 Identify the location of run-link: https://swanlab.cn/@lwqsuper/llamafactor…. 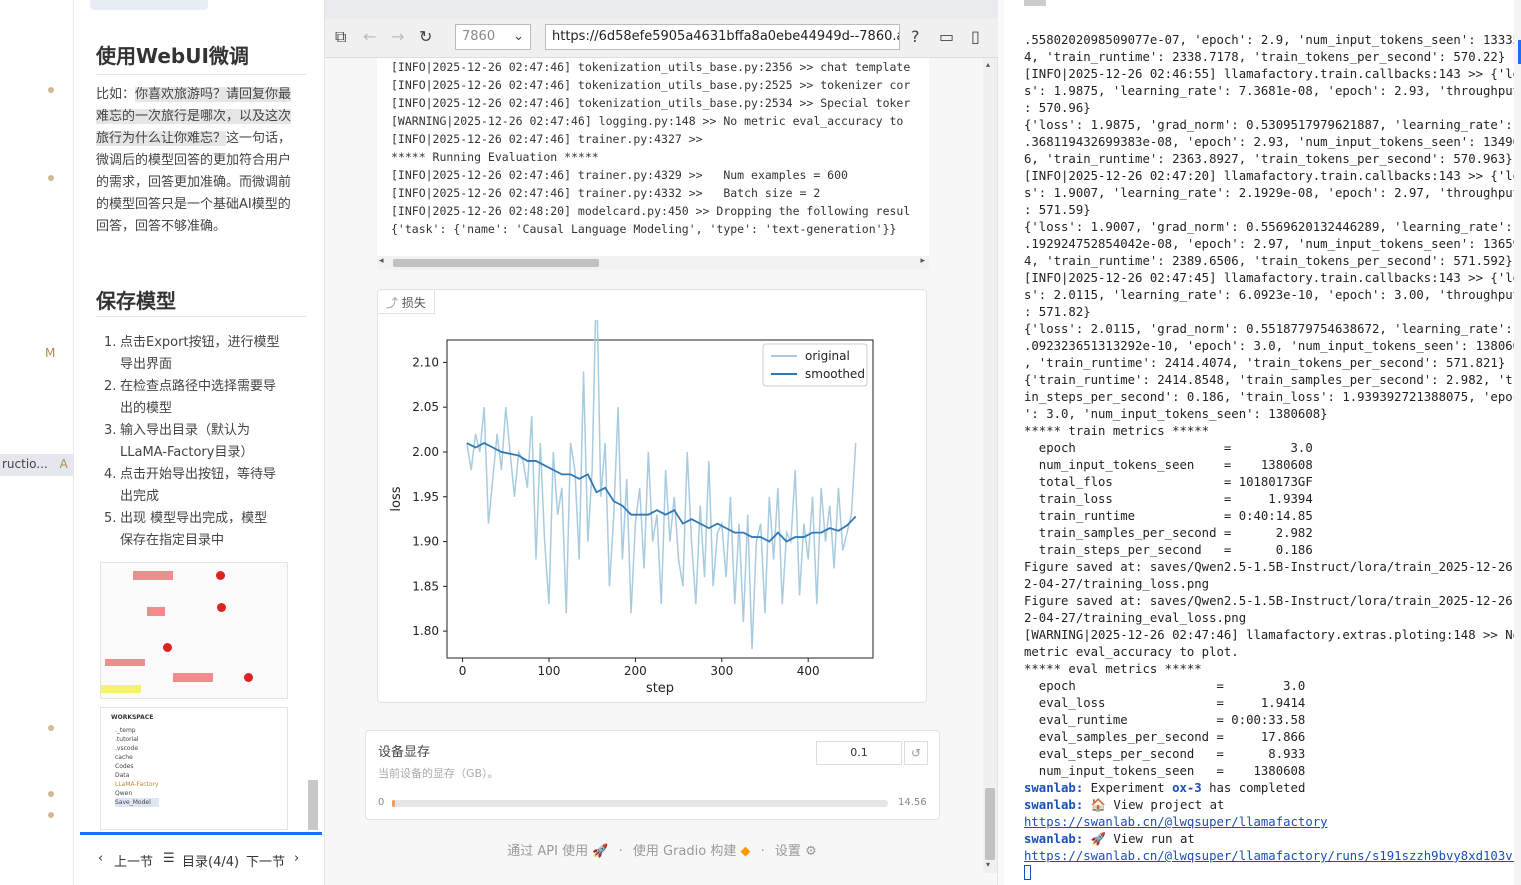
(1269, 856).